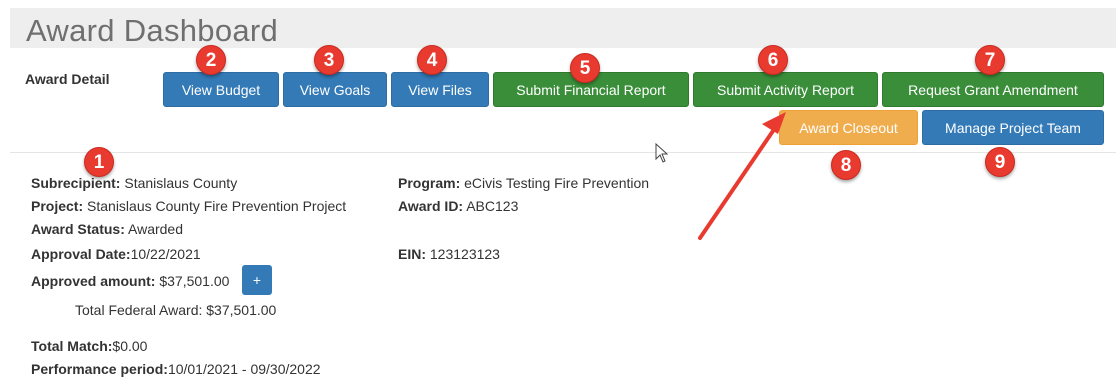  I want to click on subrecipient-row: Subrecipient: Stanislaus County, so click(134, 183).